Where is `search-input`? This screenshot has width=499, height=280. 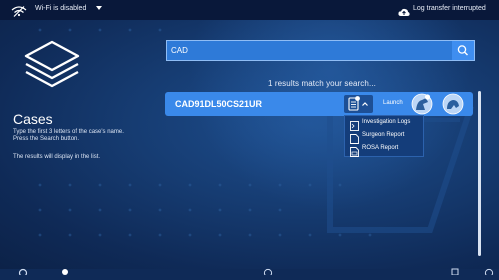 search-input is located at coordinates (309, 50).